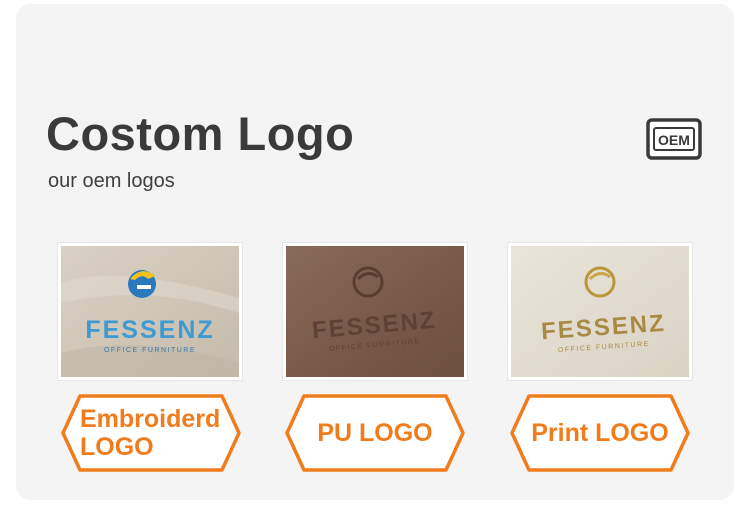 The height and width of the screenshot is (512, 750). Describe the element at coordinates (200, 133) in the screenshot. I see `page-title: Costom Logo` at that location.